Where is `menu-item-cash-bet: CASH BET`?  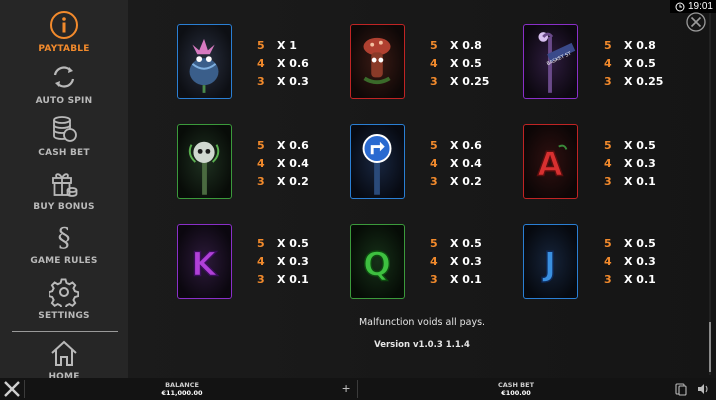
menu-item-cash-bet: CASH BET is located at coordinates (64, 135).